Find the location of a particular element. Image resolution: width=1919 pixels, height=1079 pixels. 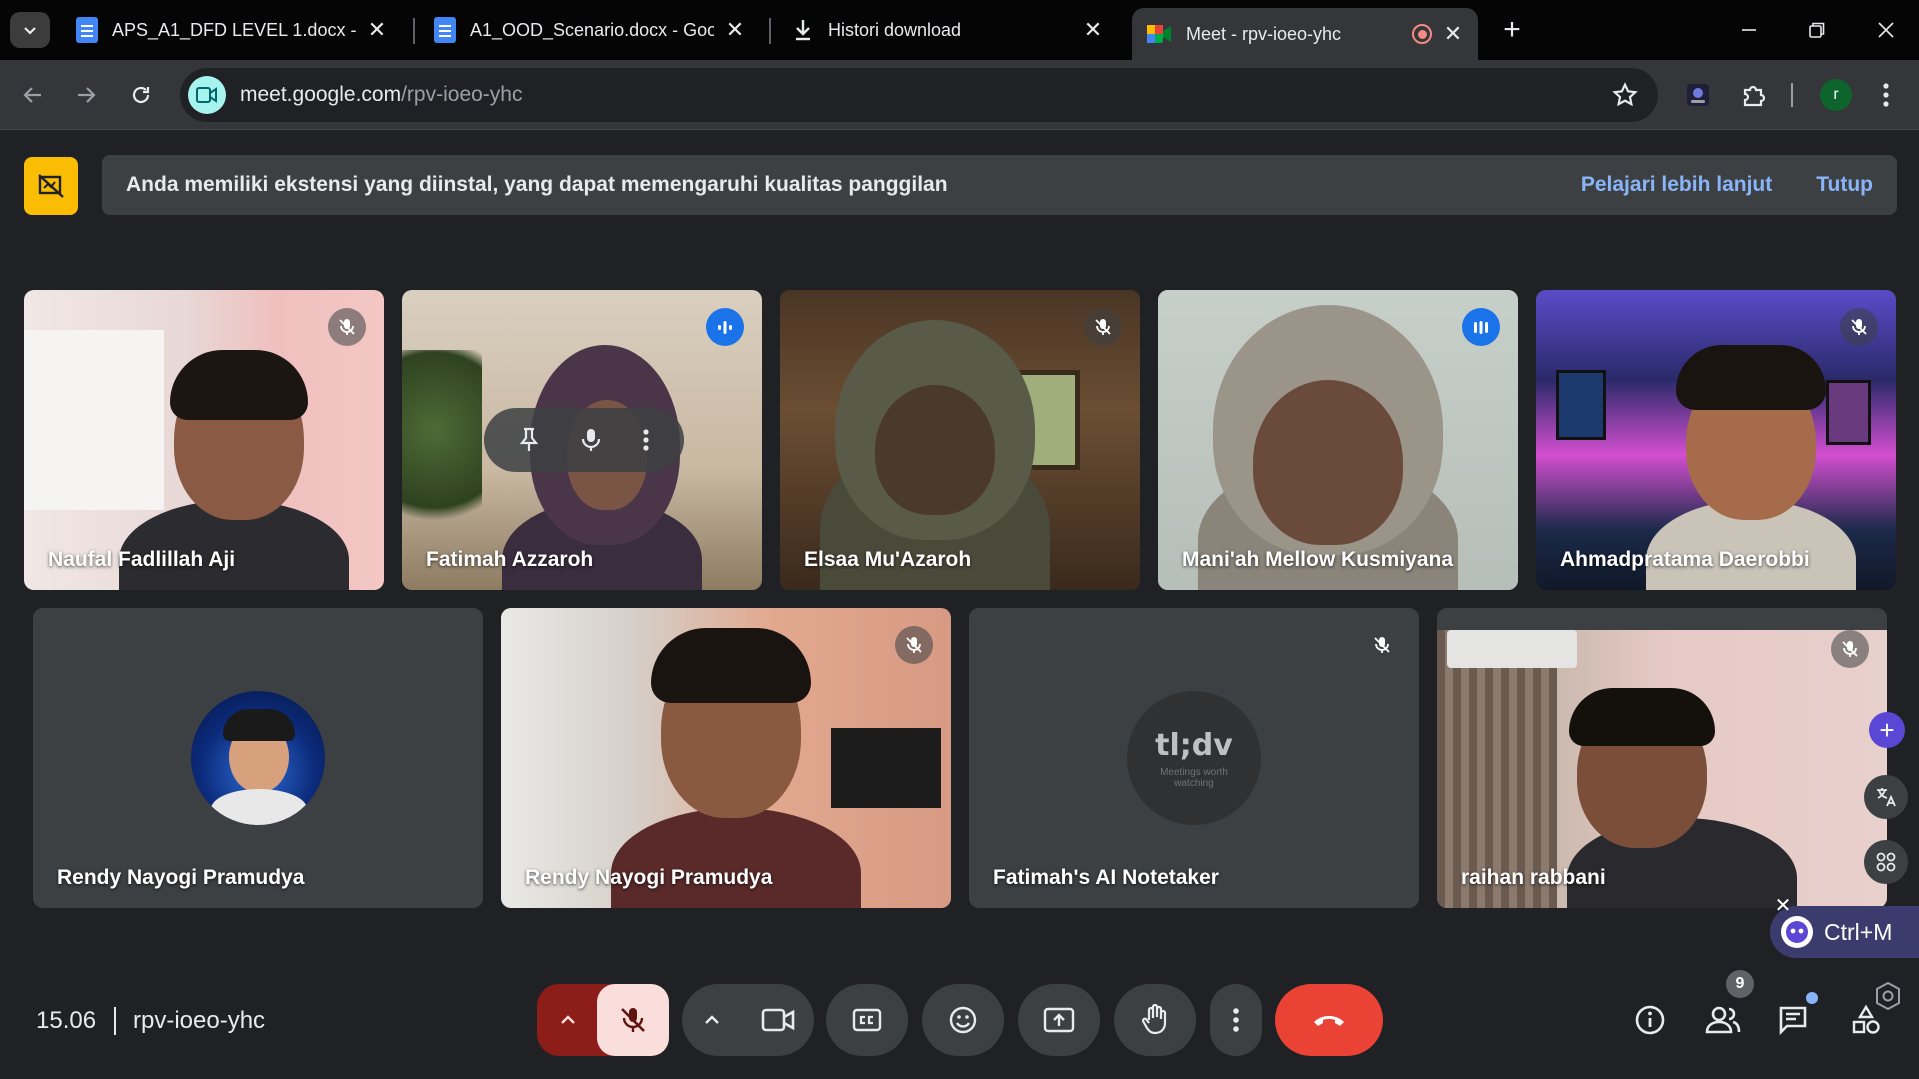

participant-face is located at coordinates (1328, 462).